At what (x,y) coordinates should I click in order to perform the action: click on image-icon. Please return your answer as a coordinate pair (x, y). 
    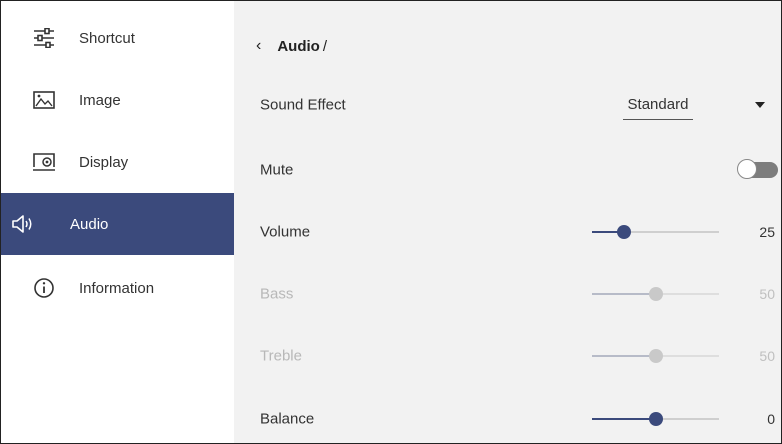
    Looking at the image, I should click on (44, 100).